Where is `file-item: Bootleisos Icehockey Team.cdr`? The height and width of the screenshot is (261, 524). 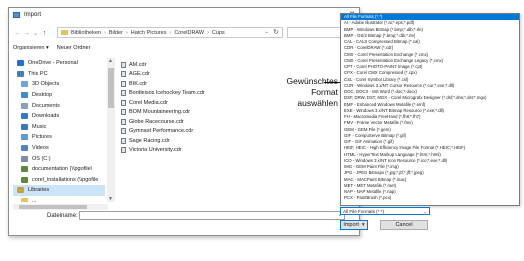
file-item: Bootleisos Icehockey Team.cdr is located at coordinates (181, 94).